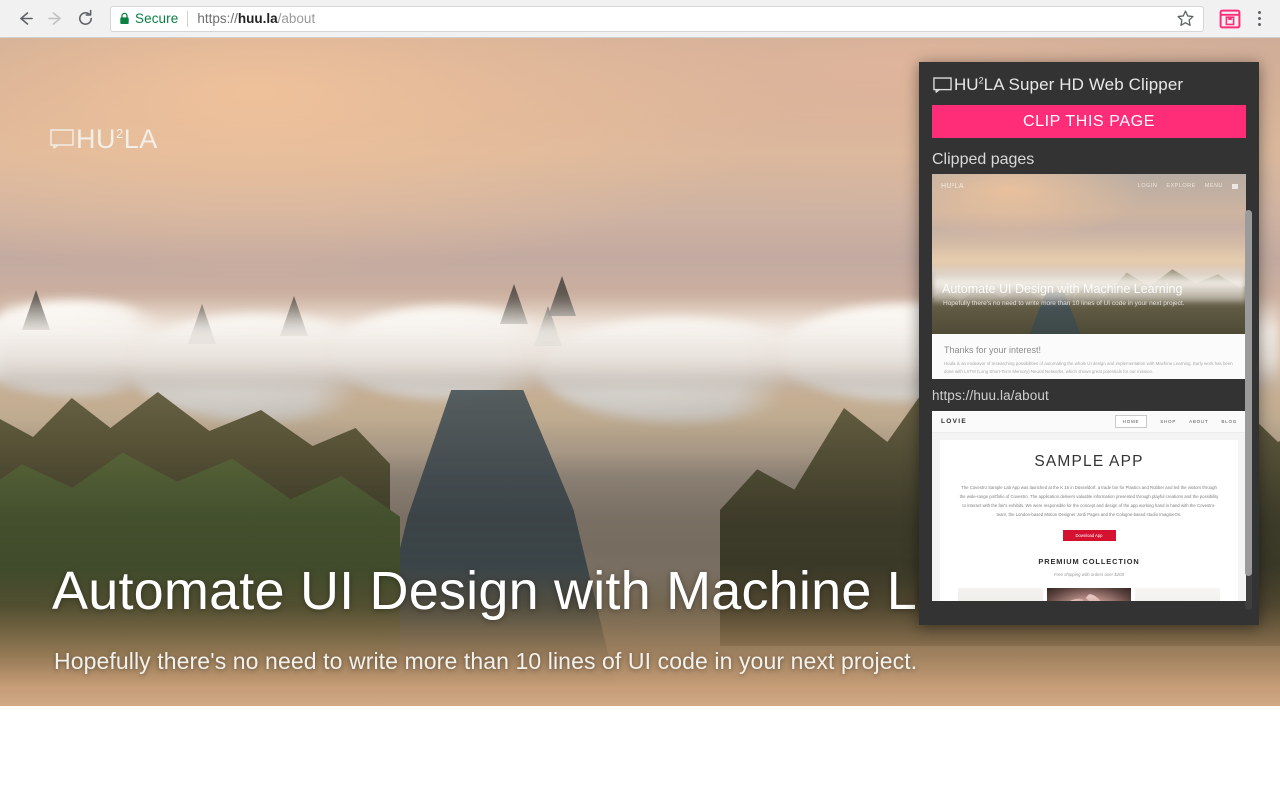  Describe the element at coordinates (1235, 186) in the screenshot. I see `hamburger-icon` at that location.